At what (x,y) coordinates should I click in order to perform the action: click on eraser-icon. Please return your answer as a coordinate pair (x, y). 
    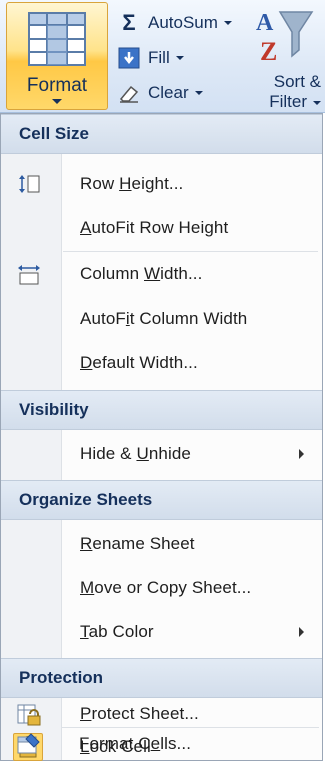
    Looking at the image, I should click on (129, 93).